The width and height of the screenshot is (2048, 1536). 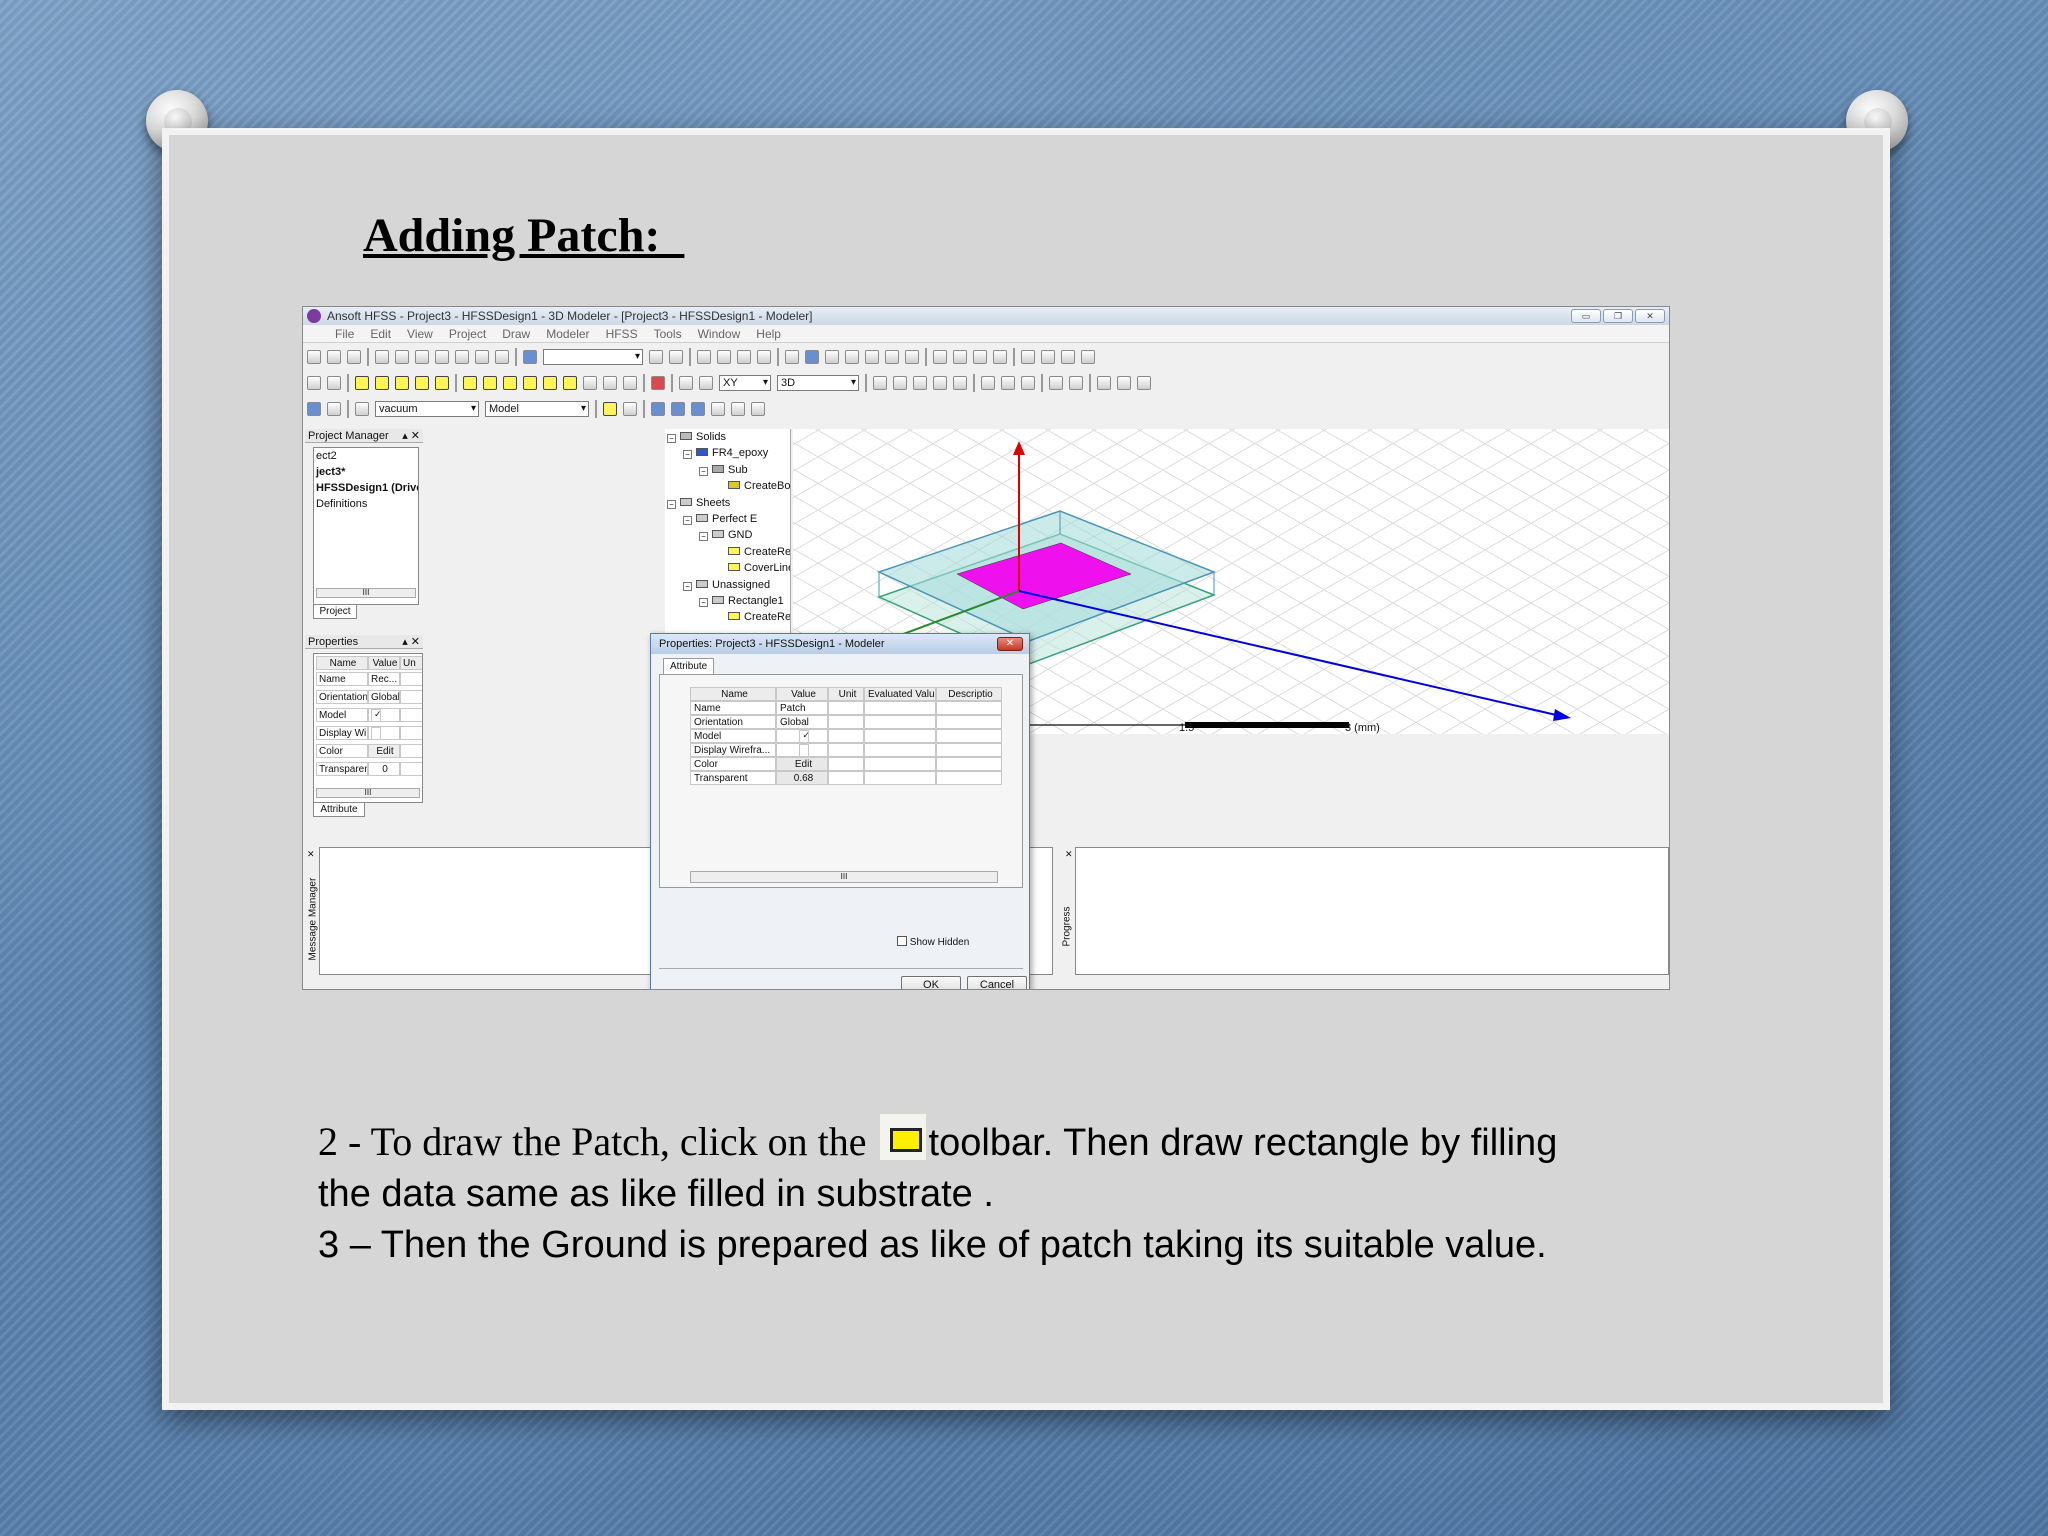 What do you see at coordinates (658, 383) in the screenshot?
I see `create-region-icon` at bounding box center [658, 383].